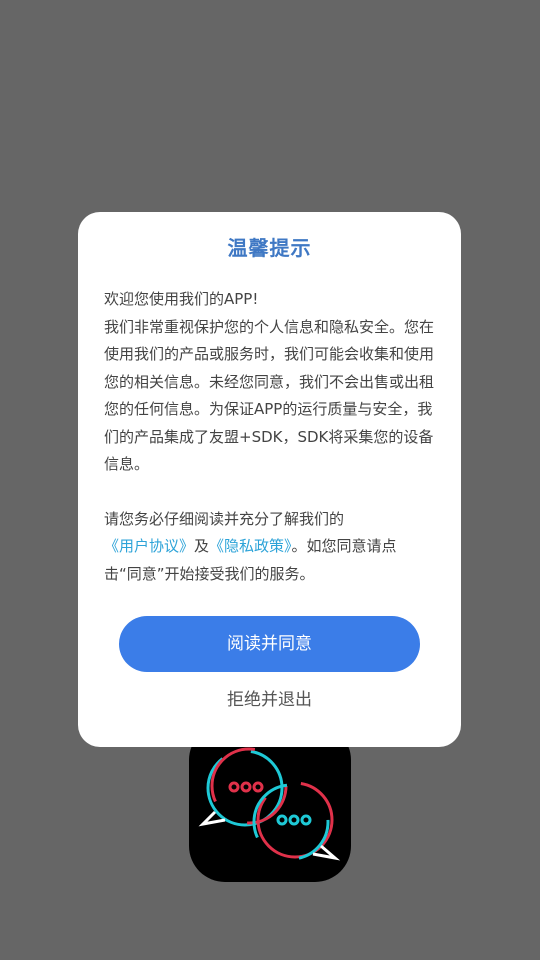 The image size is (540, 960). What do you see at coordinates (269, 248) in the screenshot?
I see `dialog-title: 温馨提示` at bounding box center [269, 248].